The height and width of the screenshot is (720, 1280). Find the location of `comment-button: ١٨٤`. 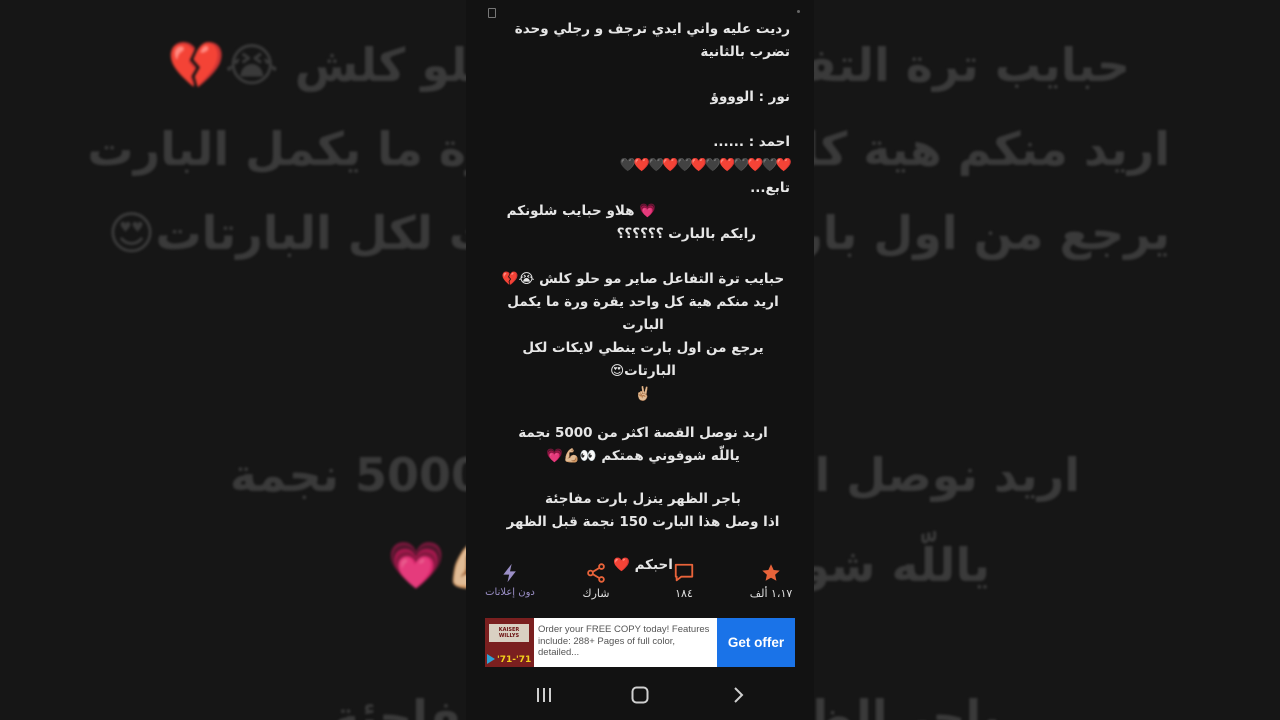

comment-button: ١٨٤ is located at coordinates (684, 581).